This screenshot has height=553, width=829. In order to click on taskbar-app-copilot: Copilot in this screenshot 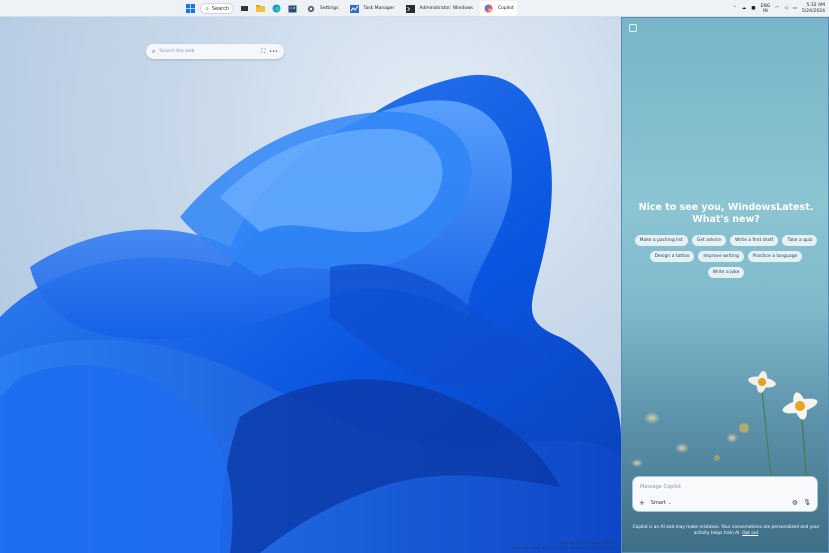, I will do `click(498, 8)`.